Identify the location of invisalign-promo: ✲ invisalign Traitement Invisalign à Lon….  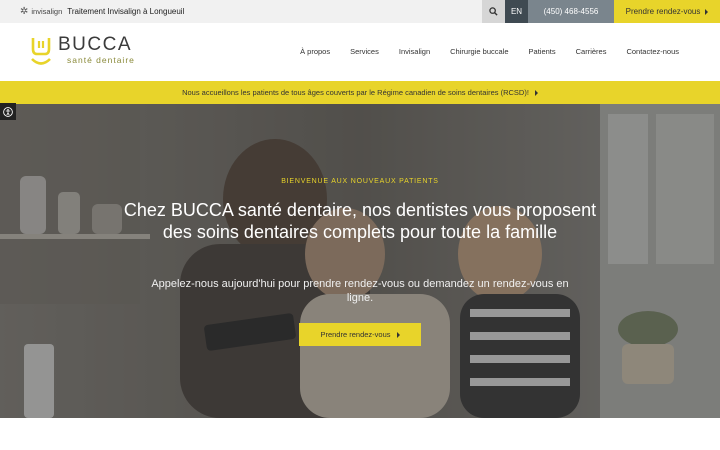
(92, 11).